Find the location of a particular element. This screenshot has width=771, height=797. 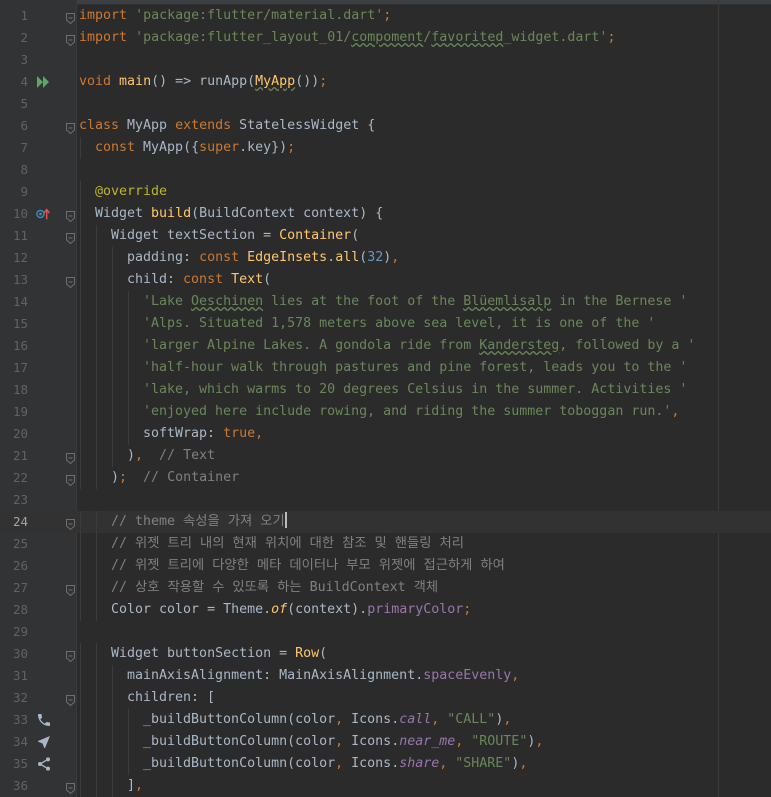

line-number: 9 is located at coordinates (14, 192).